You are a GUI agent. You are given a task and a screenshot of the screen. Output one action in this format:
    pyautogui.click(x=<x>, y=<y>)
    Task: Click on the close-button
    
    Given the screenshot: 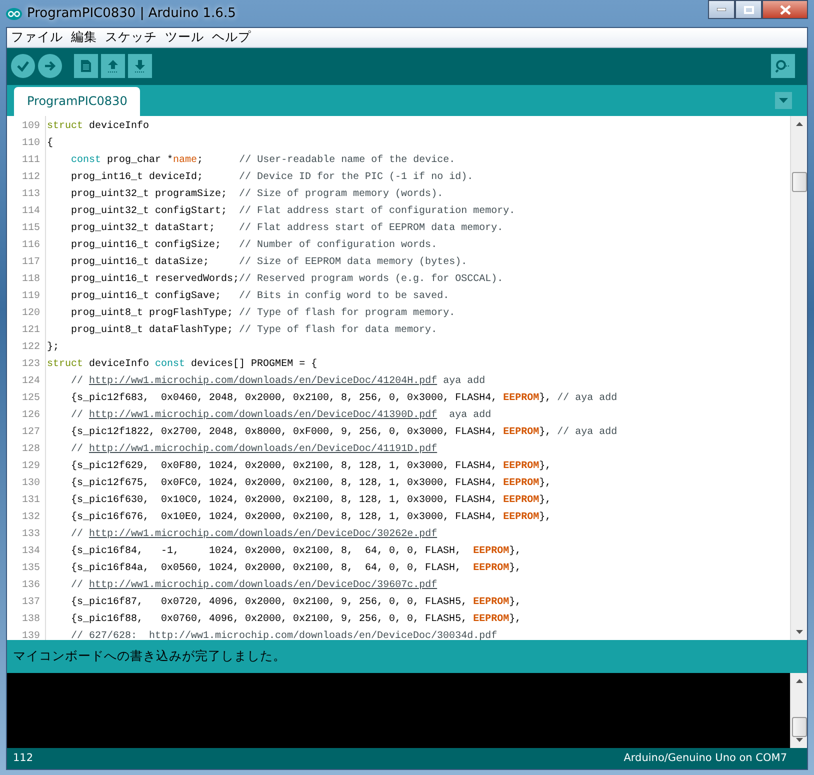 What is the action you would take?
    pyautogui.click(x=785, y=9)
    